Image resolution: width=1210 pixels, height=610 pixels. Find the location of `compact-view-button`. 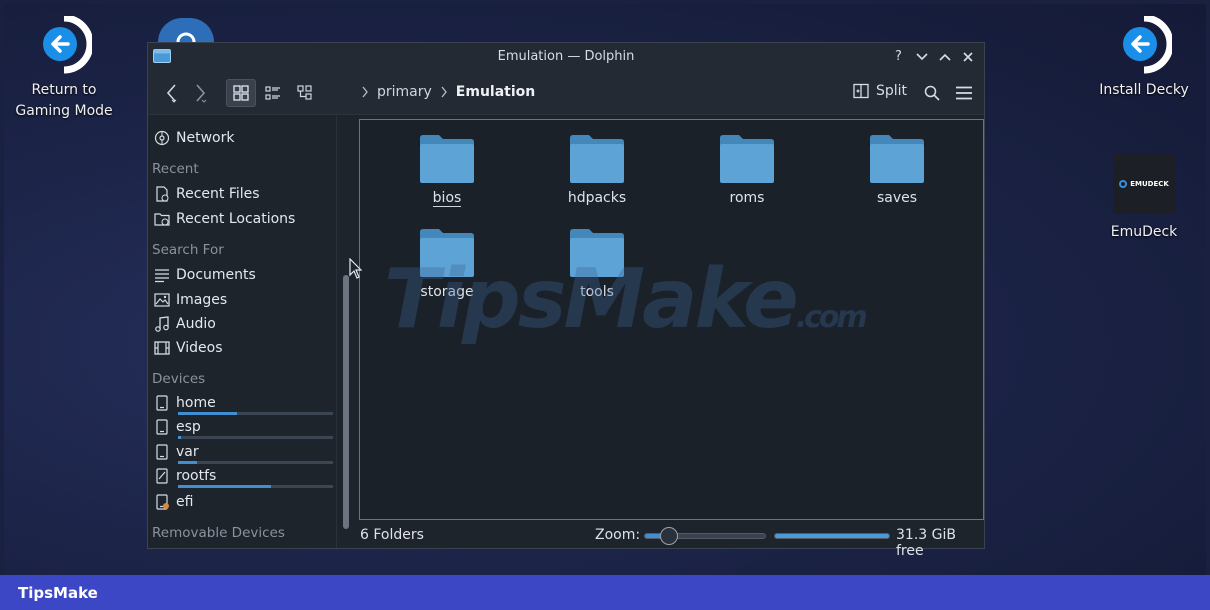

compact-view-button is located at coordinates (273, 93).